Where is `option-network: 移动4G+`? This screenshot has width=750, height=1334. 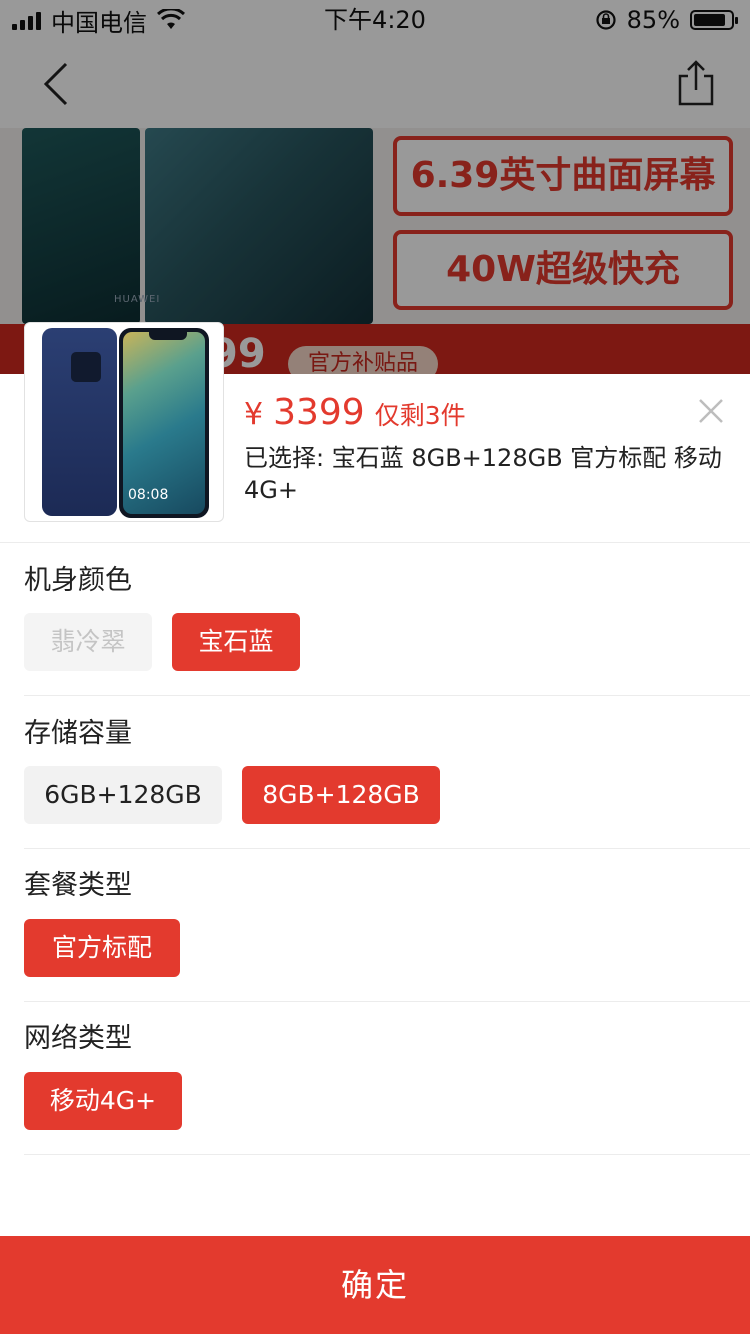 option-network: 移动4G+ is located at coordinates (103, 1101).